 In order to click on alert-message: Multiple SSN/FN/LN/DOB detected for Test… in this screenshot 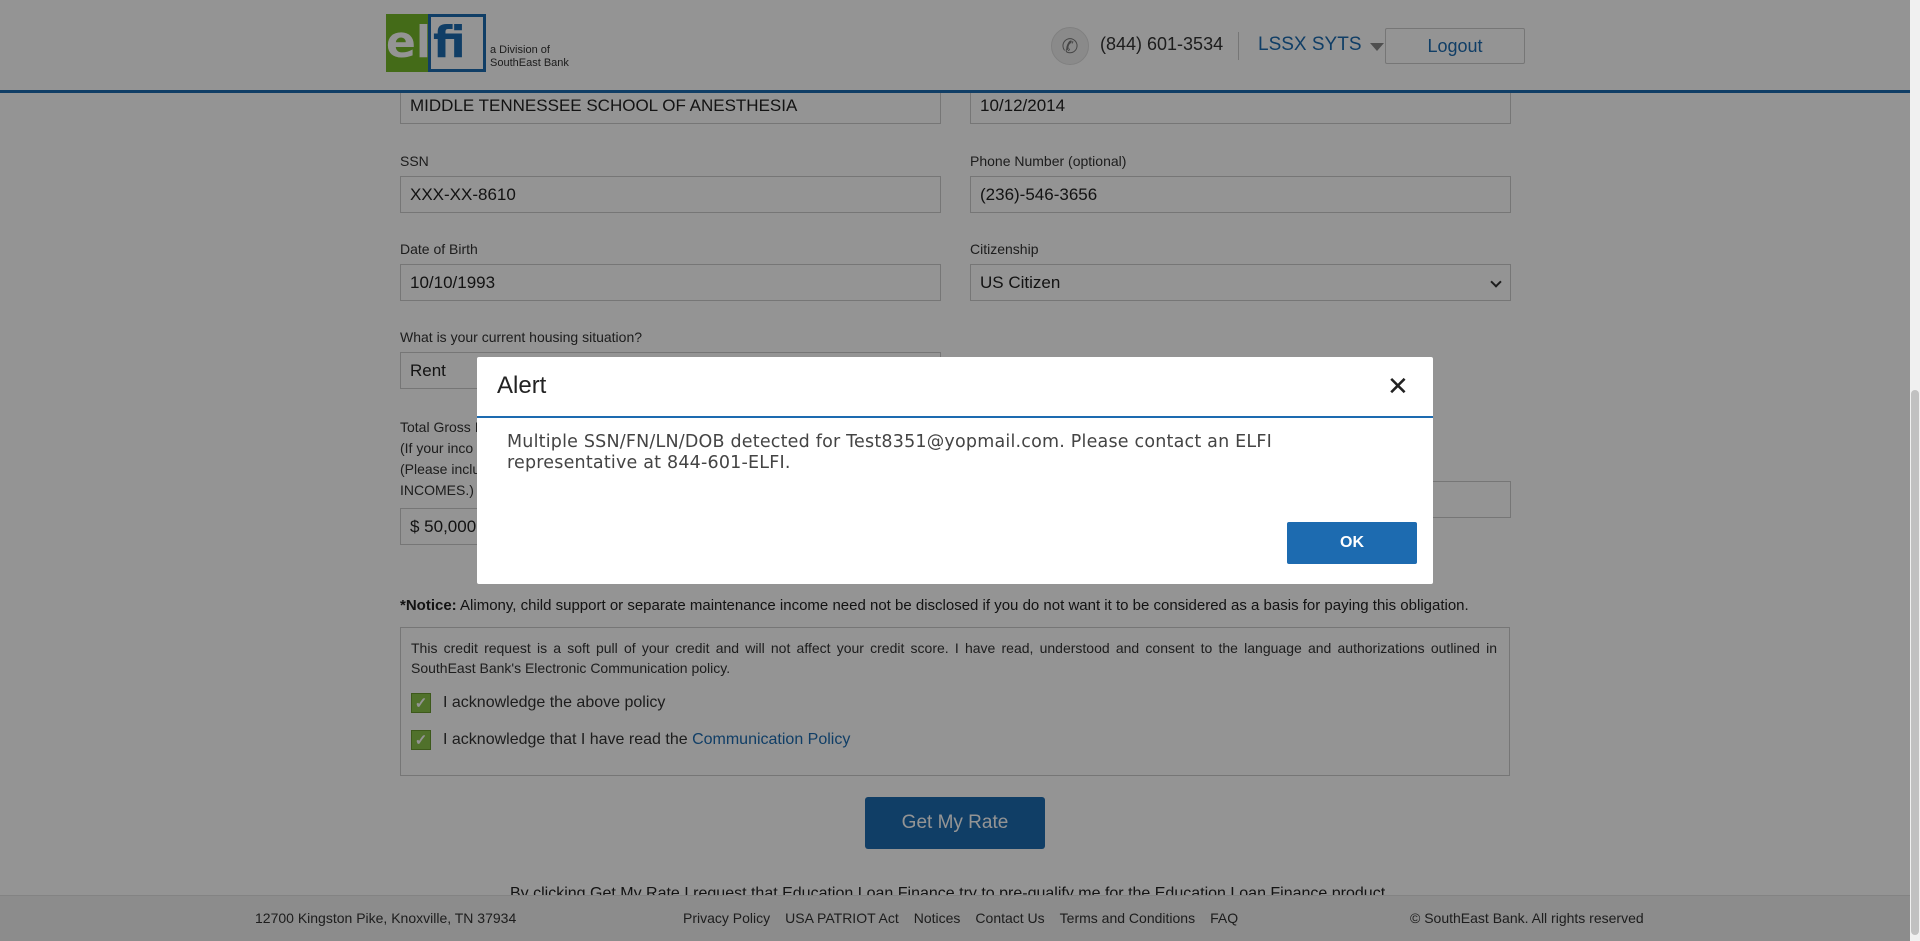, I will do `click(889, 452)`.